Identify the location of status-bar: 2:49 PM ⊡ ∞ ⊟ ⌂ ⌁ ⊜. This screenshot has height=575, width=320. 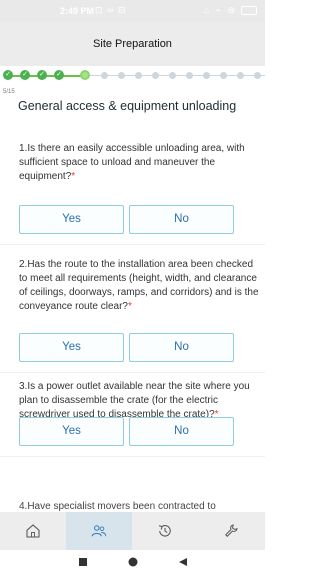
(132, 11).